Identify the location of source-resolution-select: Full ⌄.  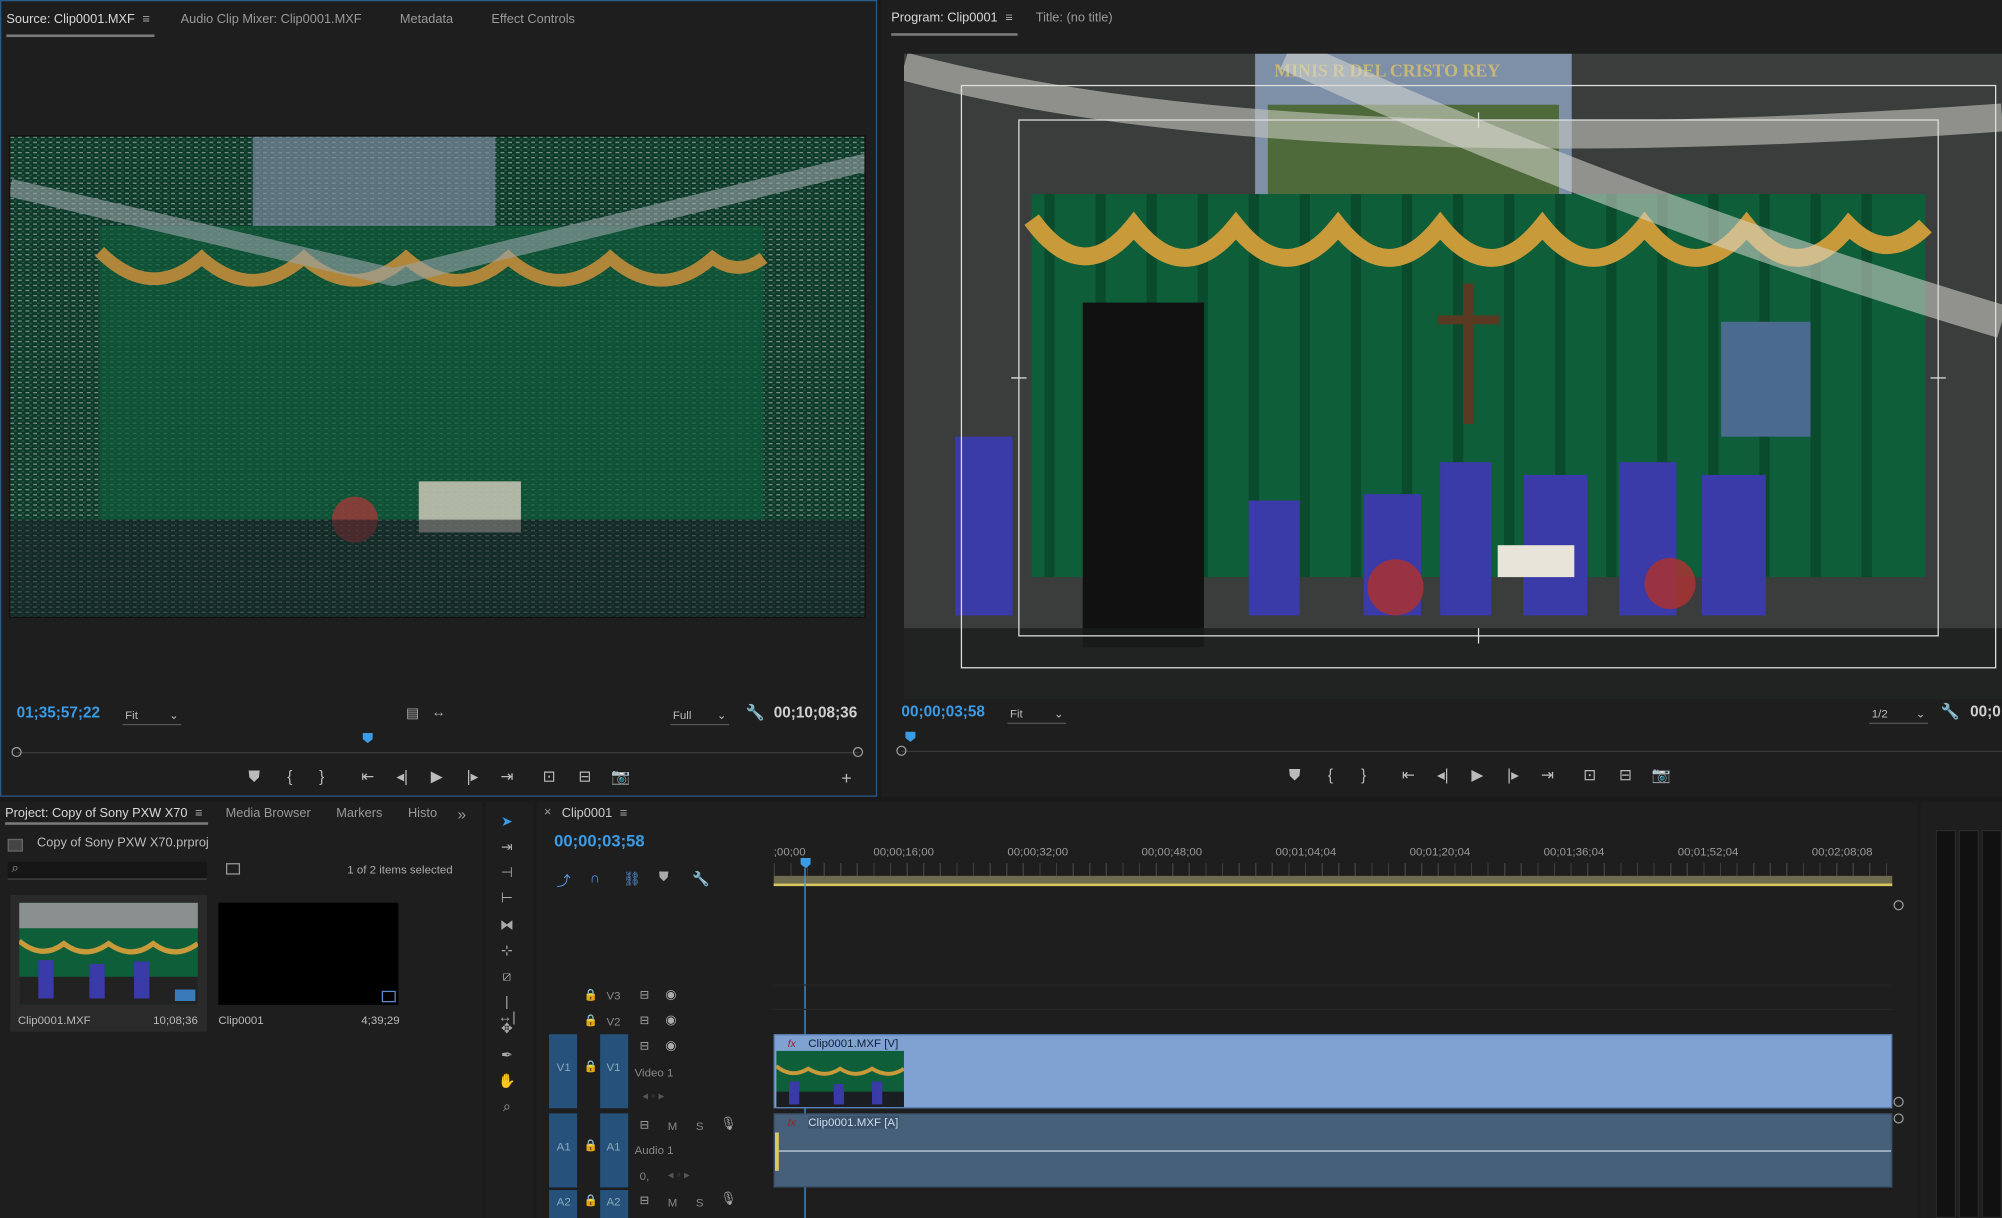
(700, 716).